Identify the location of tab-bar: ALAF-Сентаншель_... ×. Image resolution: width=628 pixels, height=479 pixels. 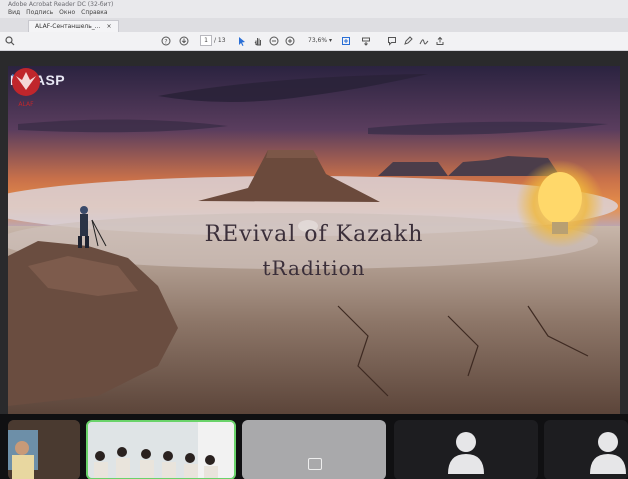
(314, 25).